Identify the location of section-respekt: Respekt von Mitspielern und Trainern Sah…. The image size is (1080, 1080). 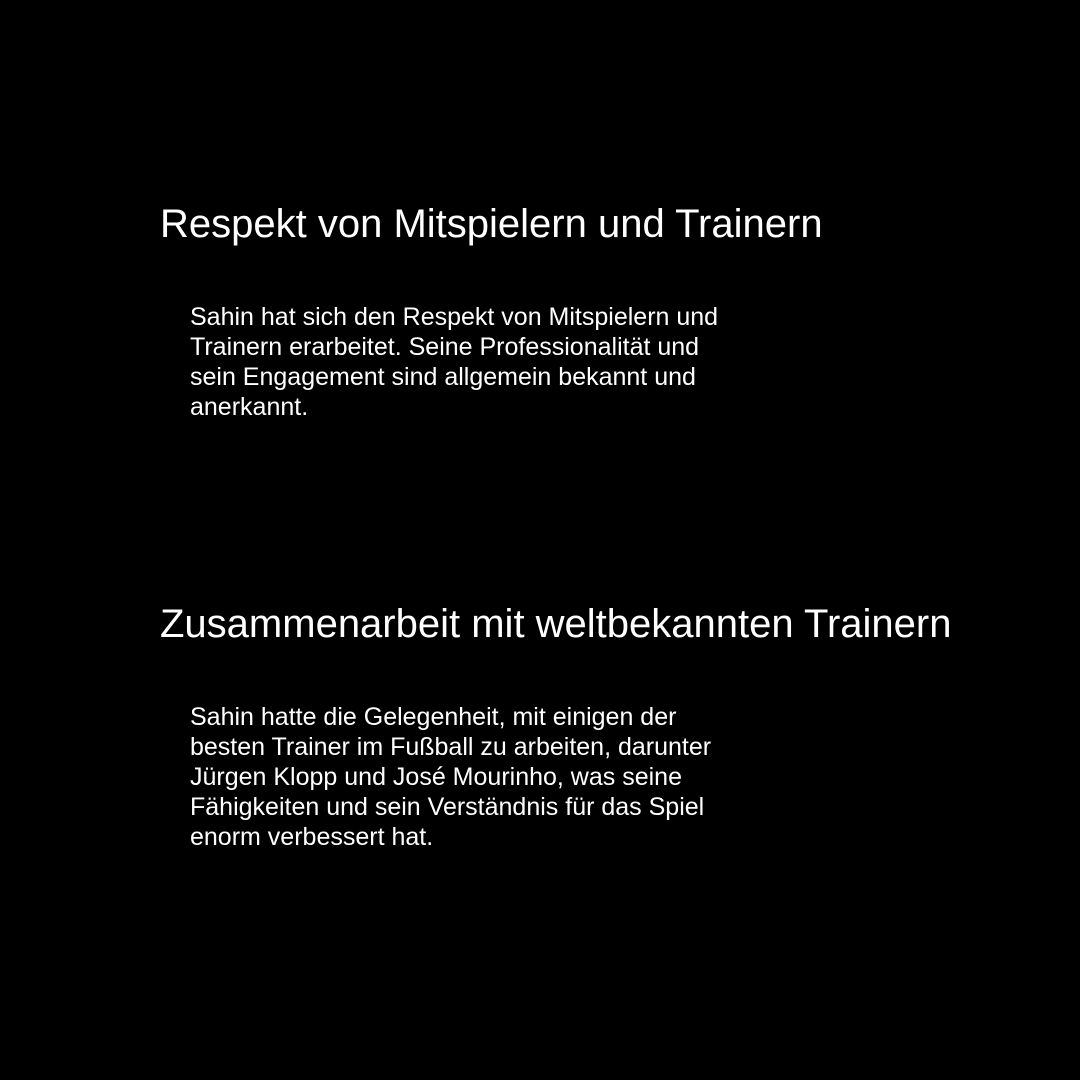
(491, 310).